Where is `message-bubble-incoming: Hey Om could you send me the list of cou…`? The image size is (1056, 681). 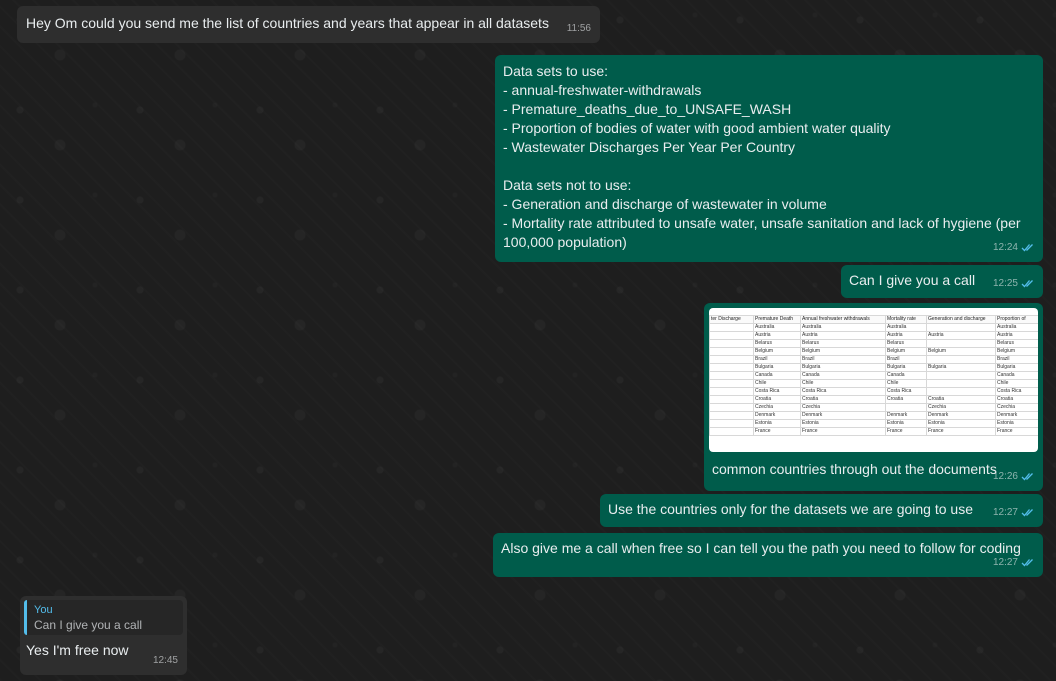 message-bubble-incoming: Hey Om could you send me the list of cou… is located at coordinates (308, 24).